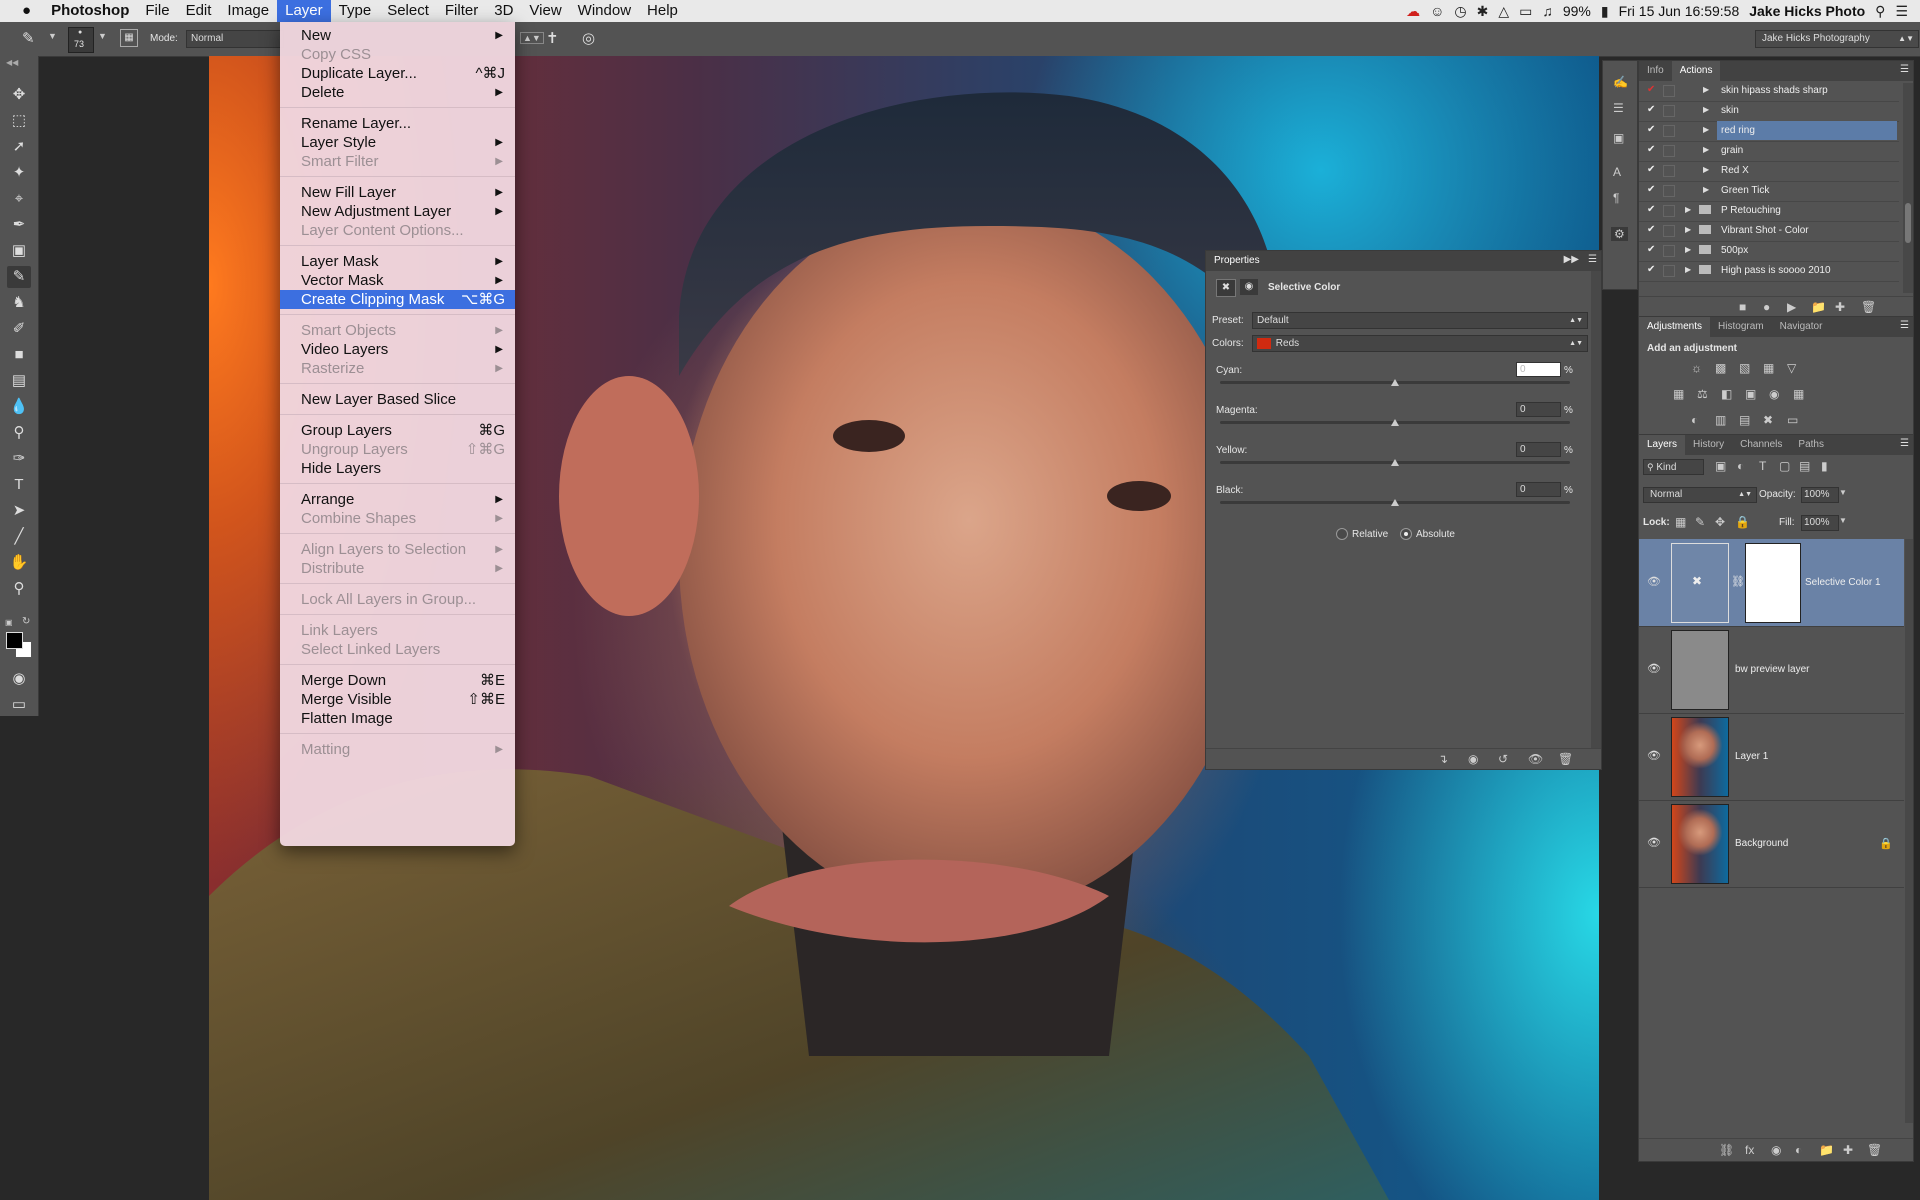 This screenshot has height=1200, width=1920. Describe the element at coordinates (1413, 11) in the screenshot. I see `creative-cloud-icon: ☁` at that location.